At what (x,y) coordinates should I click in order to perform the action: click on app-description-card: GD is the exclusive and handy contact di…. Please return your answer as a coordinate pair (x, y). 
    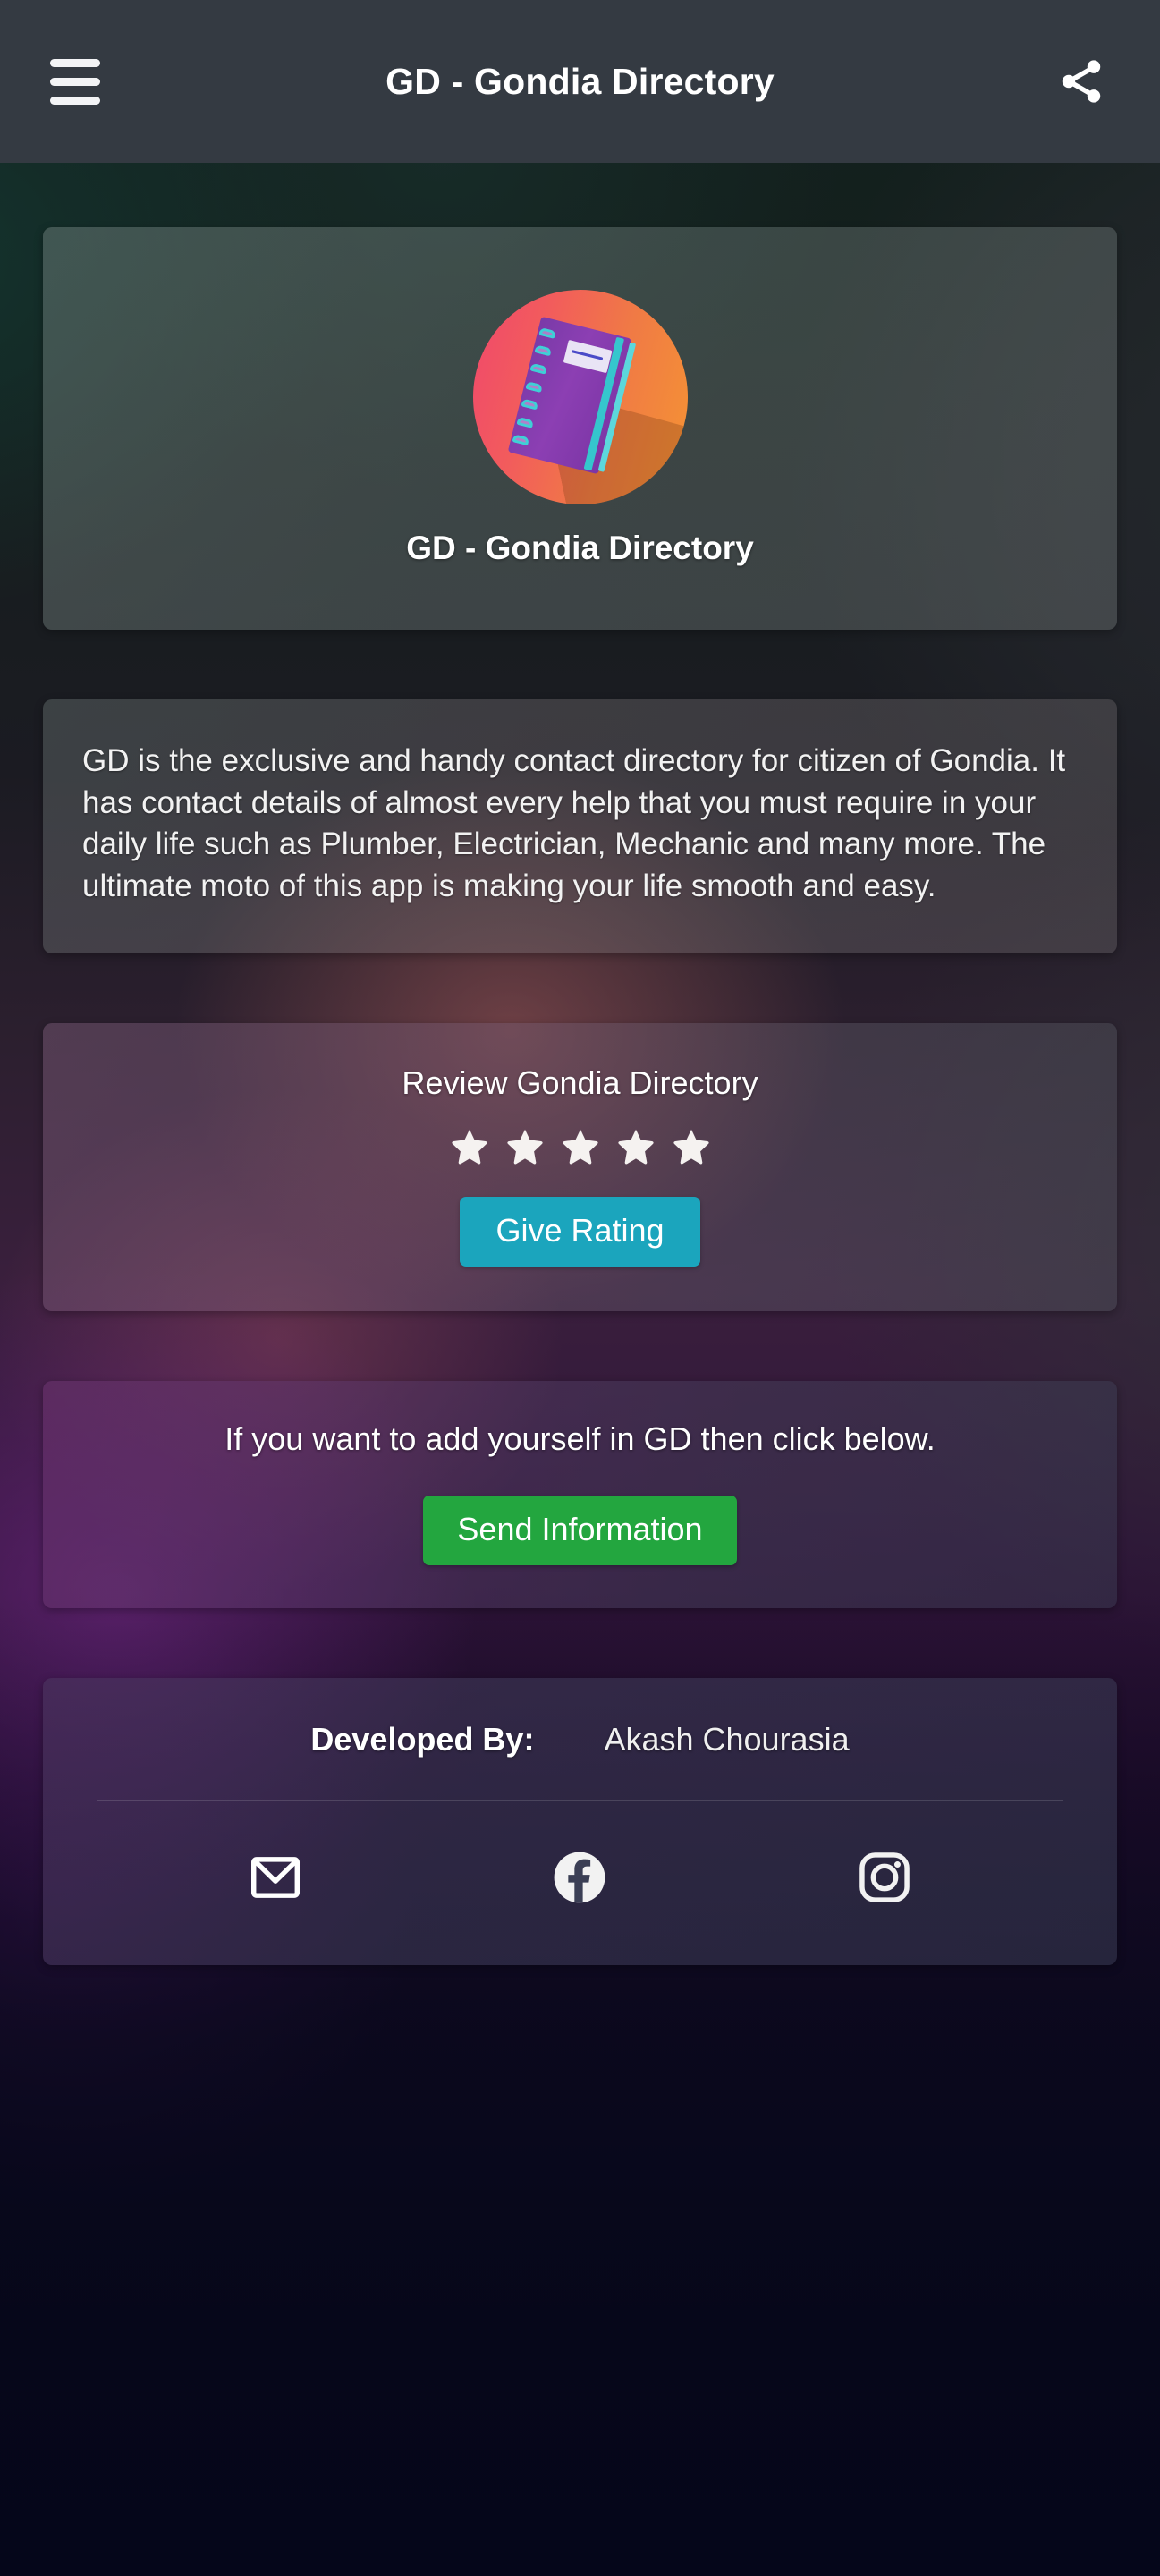
    Looking at the image, I should click on (580, 826).